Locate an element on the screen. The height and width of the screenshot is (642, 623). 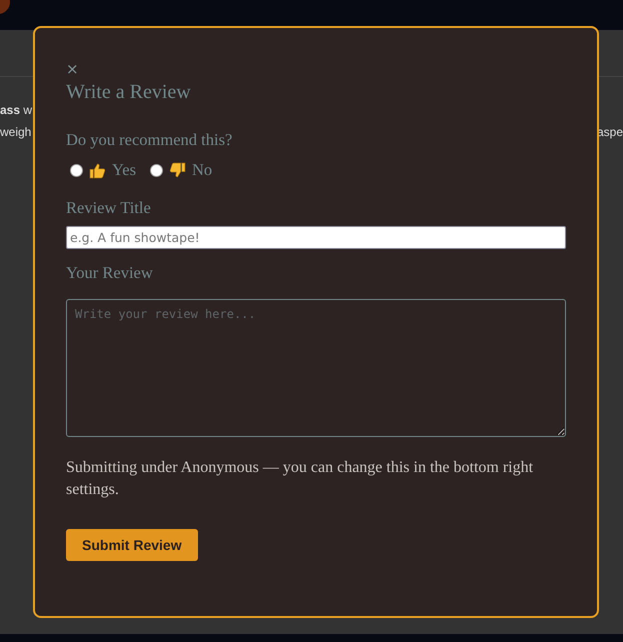
option-label: Yes is located at coordinates (124, 170).